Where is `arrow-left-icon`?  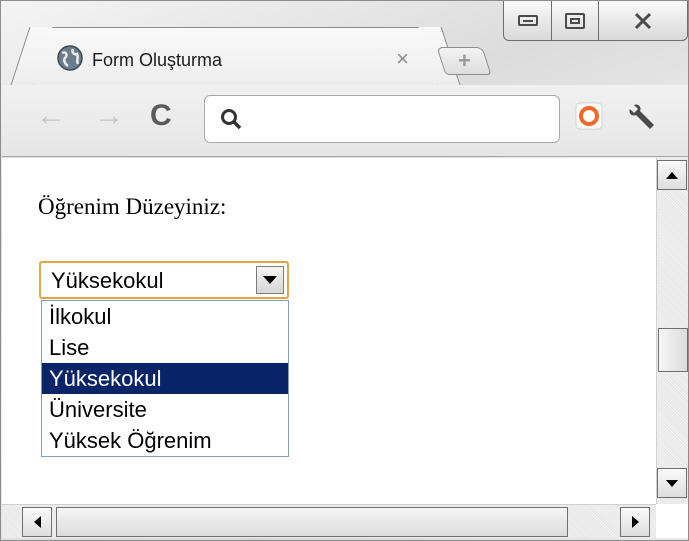 arrow-left-icon is located at coordinates (37, 522).